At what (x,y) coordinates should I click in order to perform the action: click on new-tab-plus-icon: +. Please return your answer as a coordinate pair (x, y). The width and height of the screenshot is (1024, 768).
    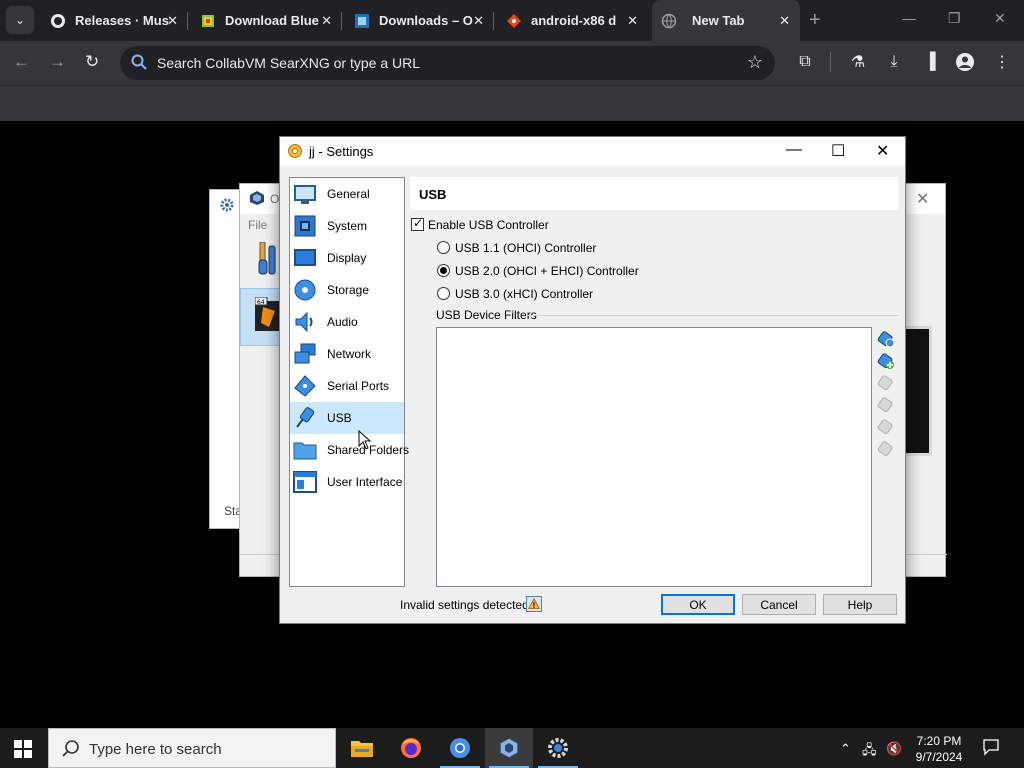
    Looking at the image, I should click on (815, 20).